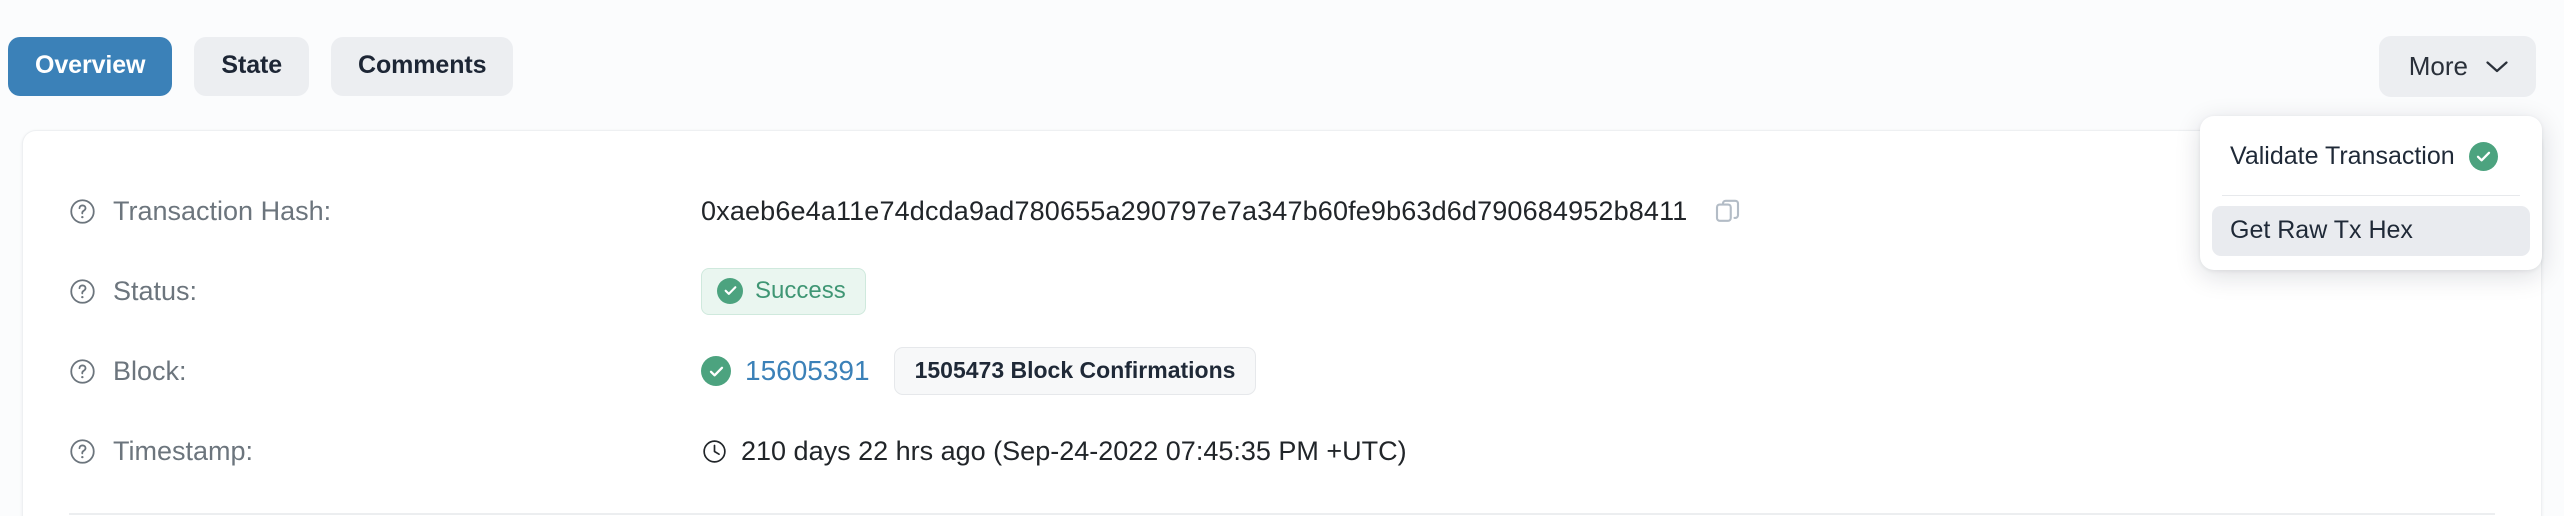 The width and height of the screenshot is (2564, 516). What do you see at coordinates (90, 66) in the screenshot?
I see `tab-overview: Overview` at bounding box center [90, 66].